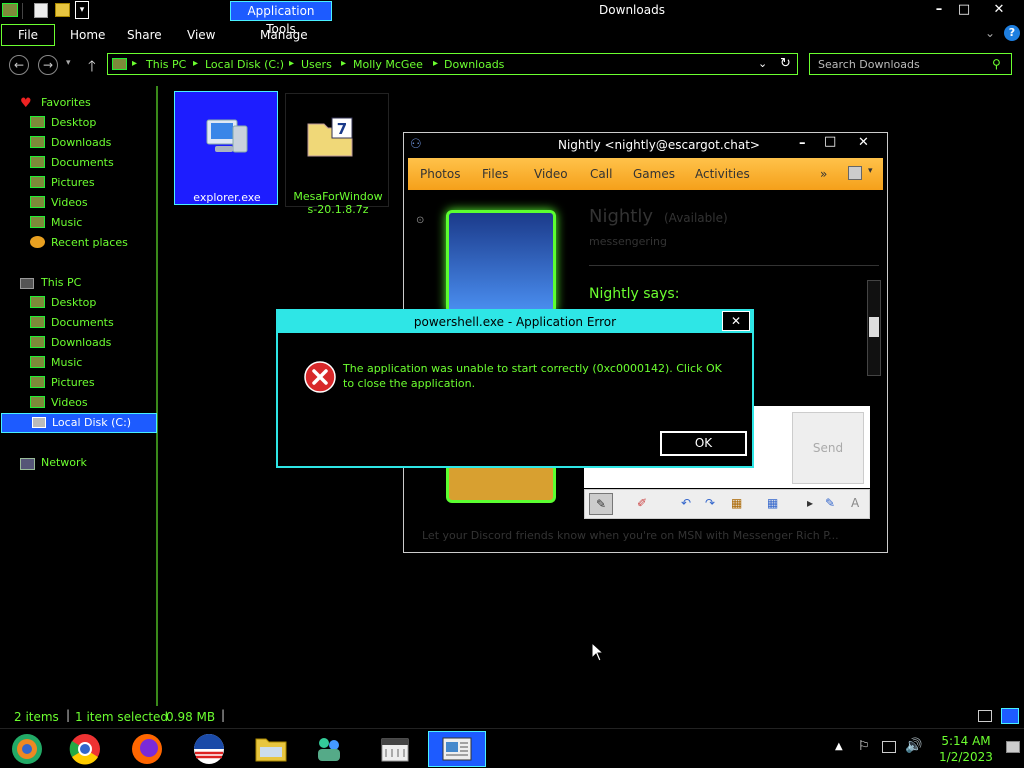 The width and height of the screenshot is (1024, 768). Describe the element at coordinates (939, 10) in the screenshot. I see `minimize-button: –` at that location.